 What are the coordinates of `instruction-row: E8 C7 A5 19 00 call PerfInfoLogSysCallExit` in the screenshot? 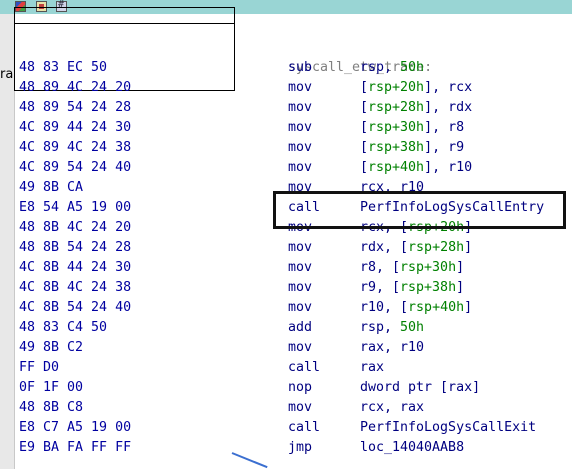 It's located at (295, 428).